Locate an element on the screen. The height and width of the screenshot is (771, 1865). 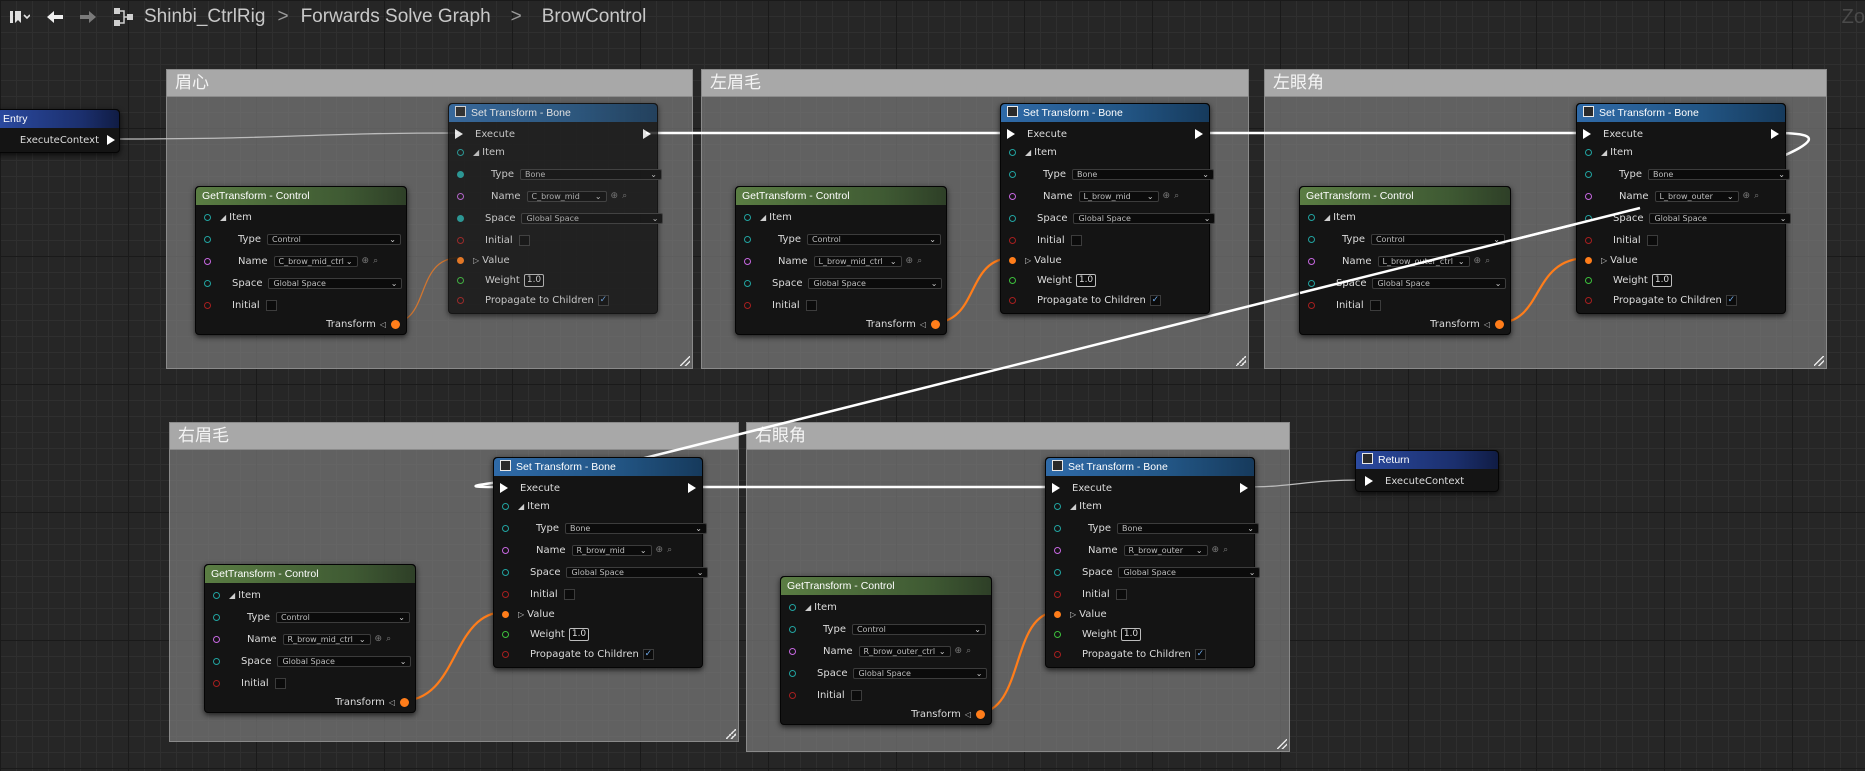
name-dropdown: L_brow_mid ⌄ is located at coordinates (1118, 196).